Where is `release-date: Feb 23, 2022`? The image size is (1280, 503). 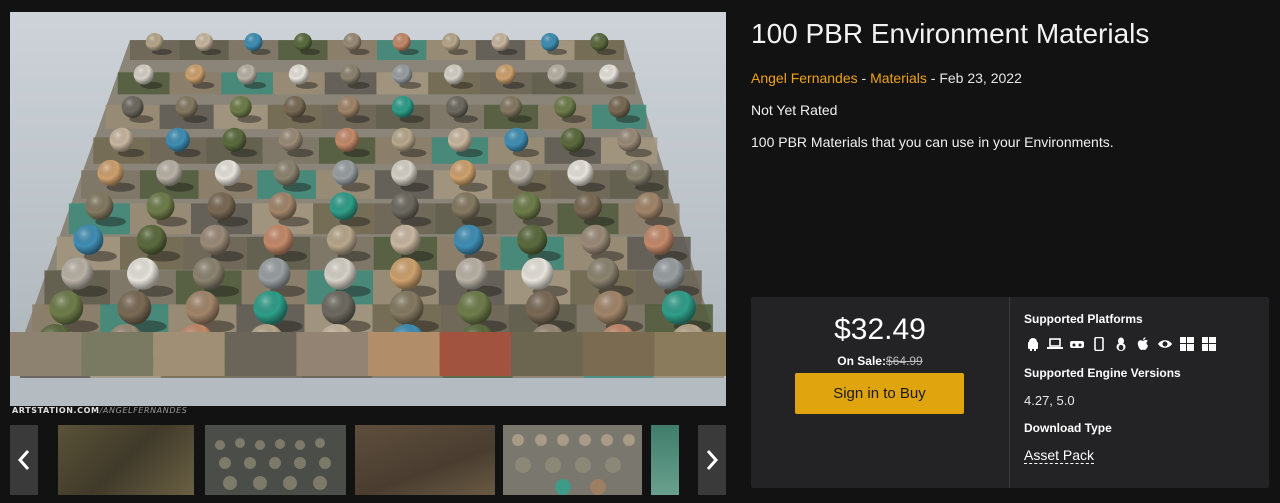
release-date: Feb 23, 2022 is located at coordinates (980, 78).